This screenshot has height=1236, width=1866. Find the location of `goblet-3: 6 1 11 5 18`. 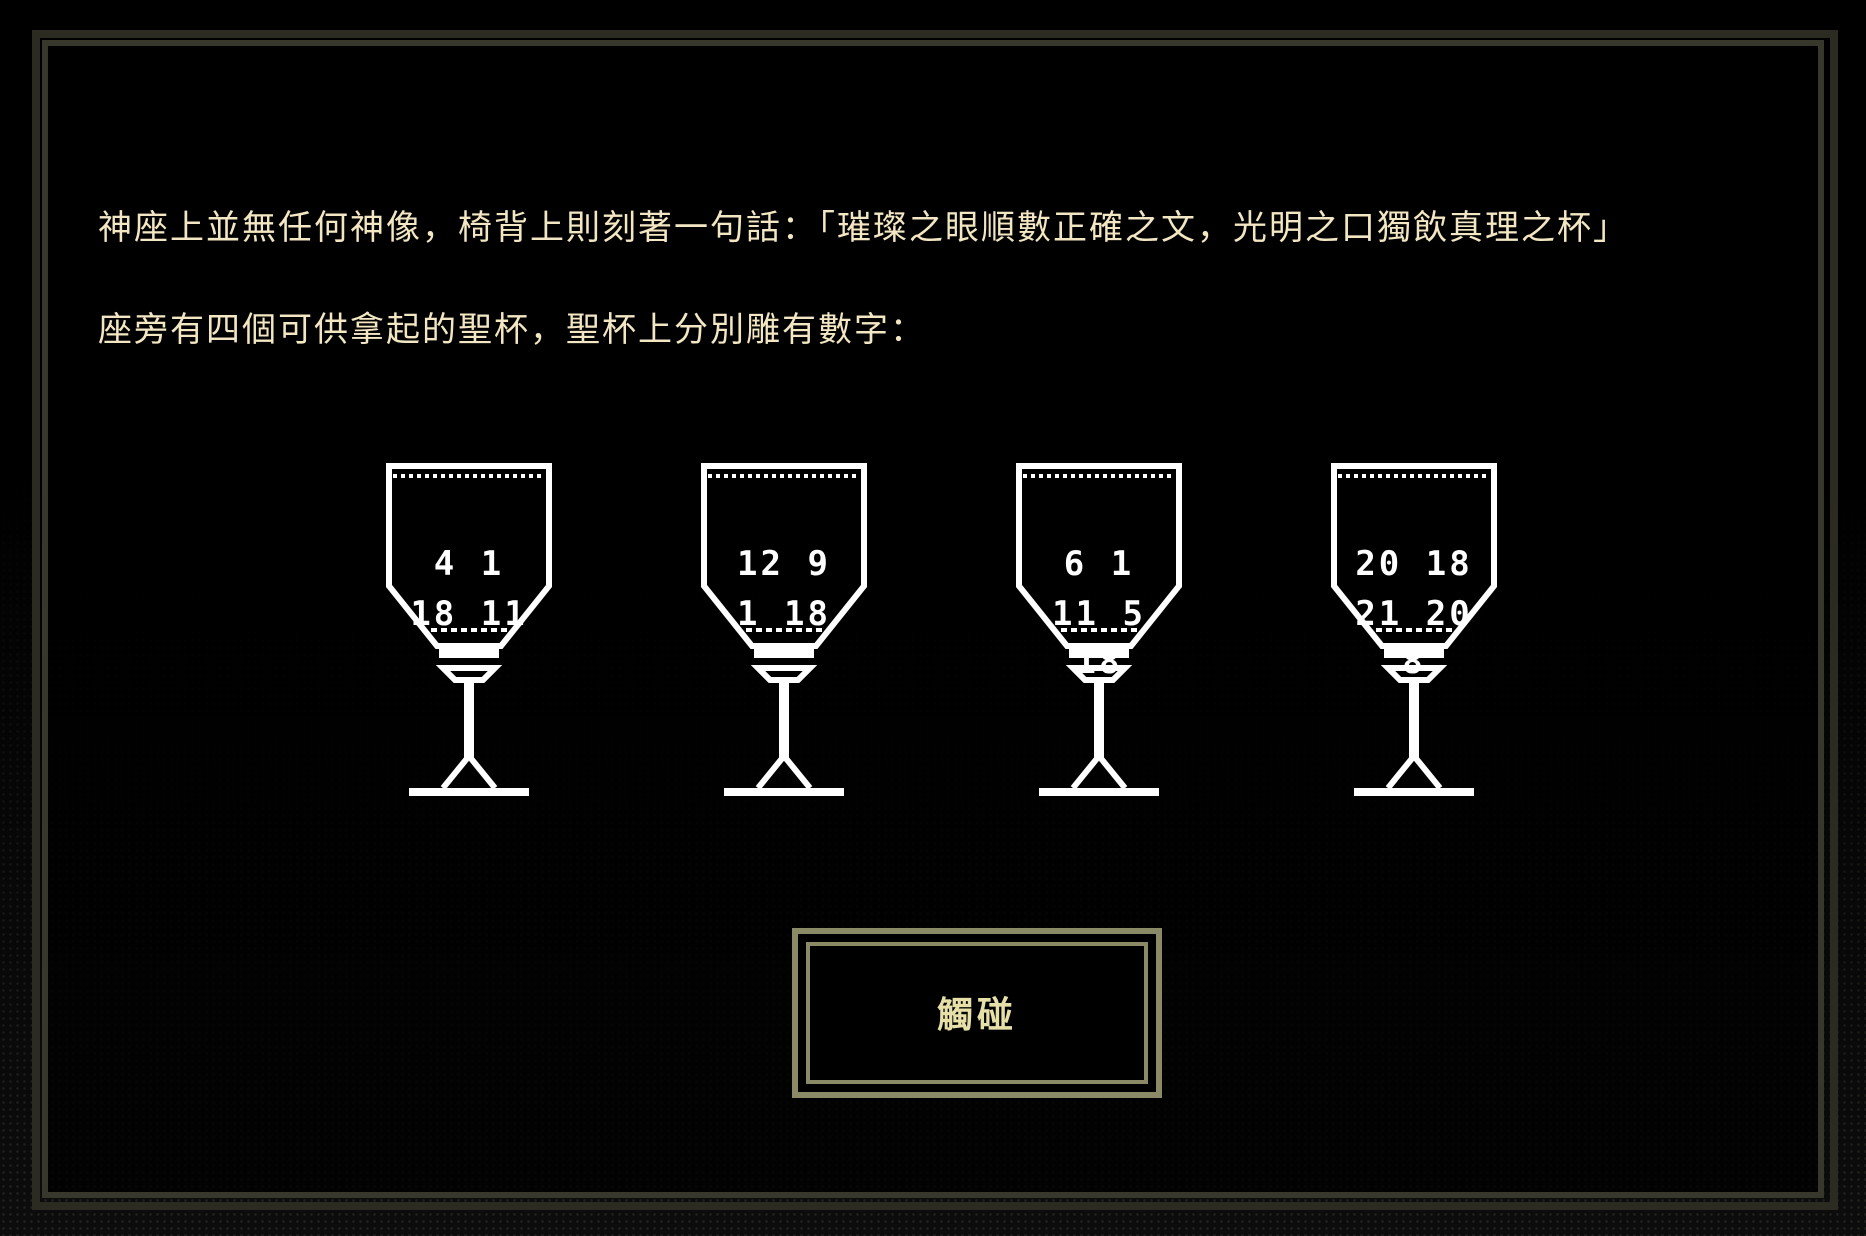

goblet-3: 6 1 11 5 18 is located at coordinates (1099, 646).